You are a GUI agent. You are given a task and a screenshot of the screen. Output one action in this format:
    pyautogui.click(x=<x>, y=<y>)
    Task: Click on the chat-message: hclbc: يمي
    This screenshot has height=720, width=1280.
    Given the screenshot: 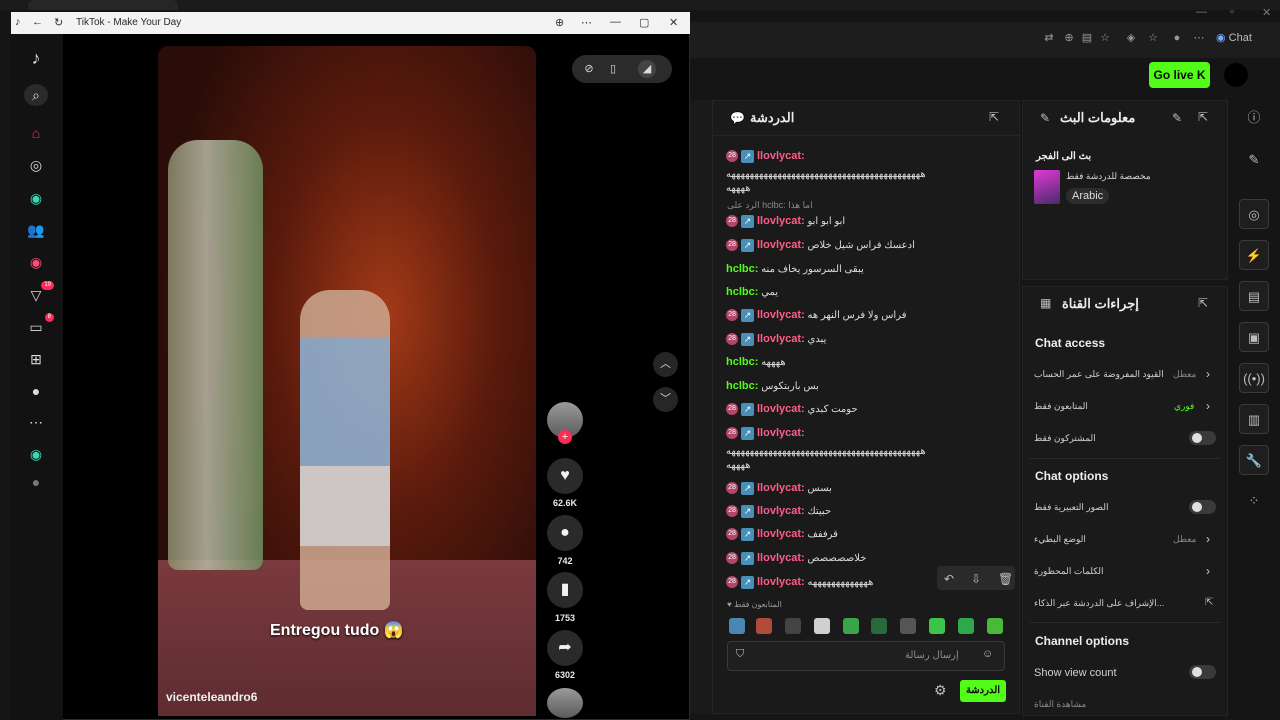 What is the action you would take?
    pyautogui.click(x=866, y=292)
    